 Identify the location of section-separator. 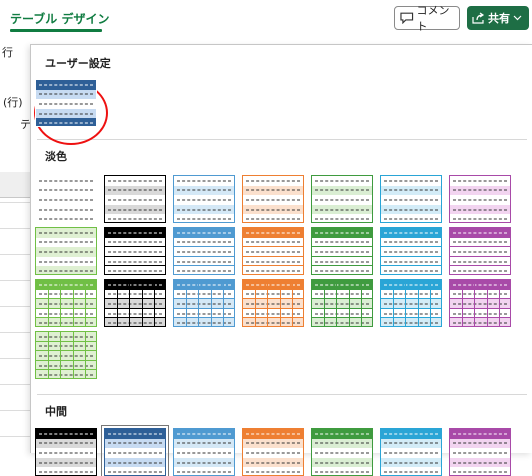
(282, 394).